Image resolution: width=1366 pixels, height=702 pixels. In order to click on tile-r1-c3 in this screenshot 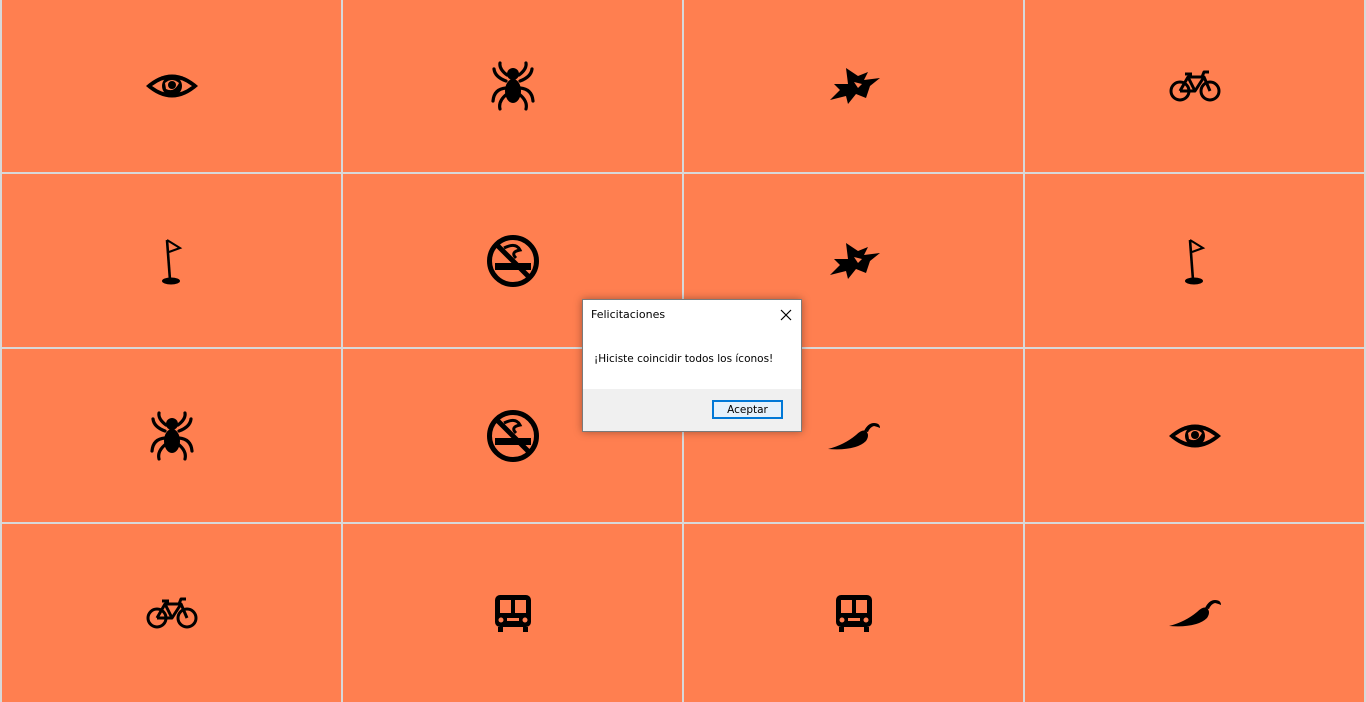, I will do `click(853, 86)`.